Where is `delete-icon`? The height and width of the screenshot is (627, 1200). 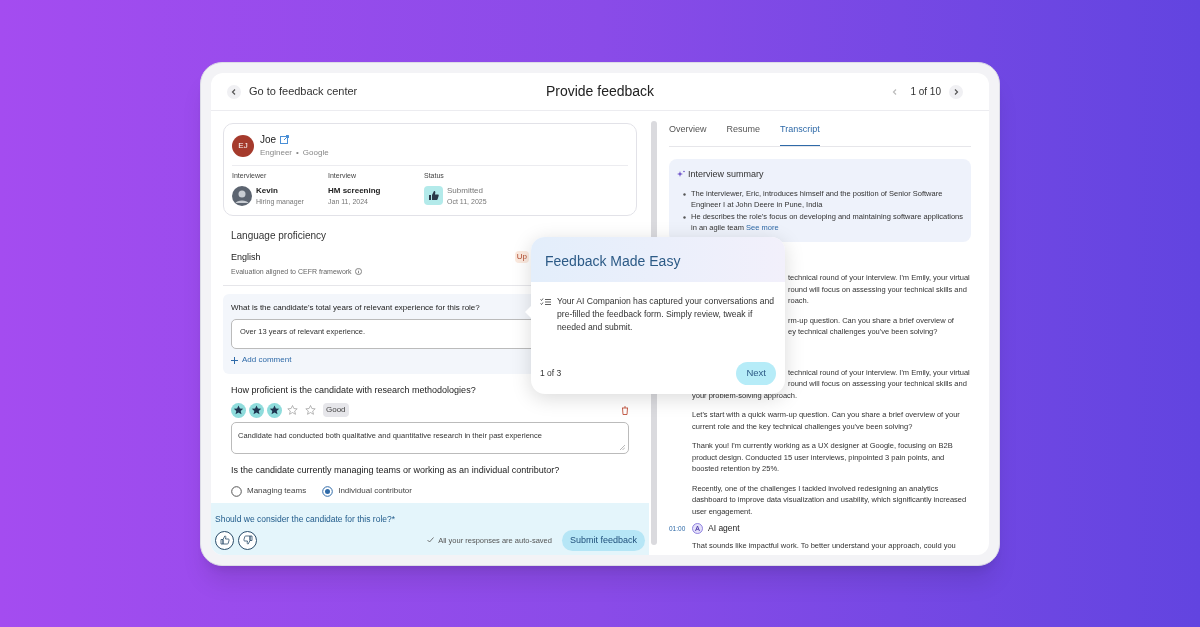 delete-icon is located at coordinates (625, 410).